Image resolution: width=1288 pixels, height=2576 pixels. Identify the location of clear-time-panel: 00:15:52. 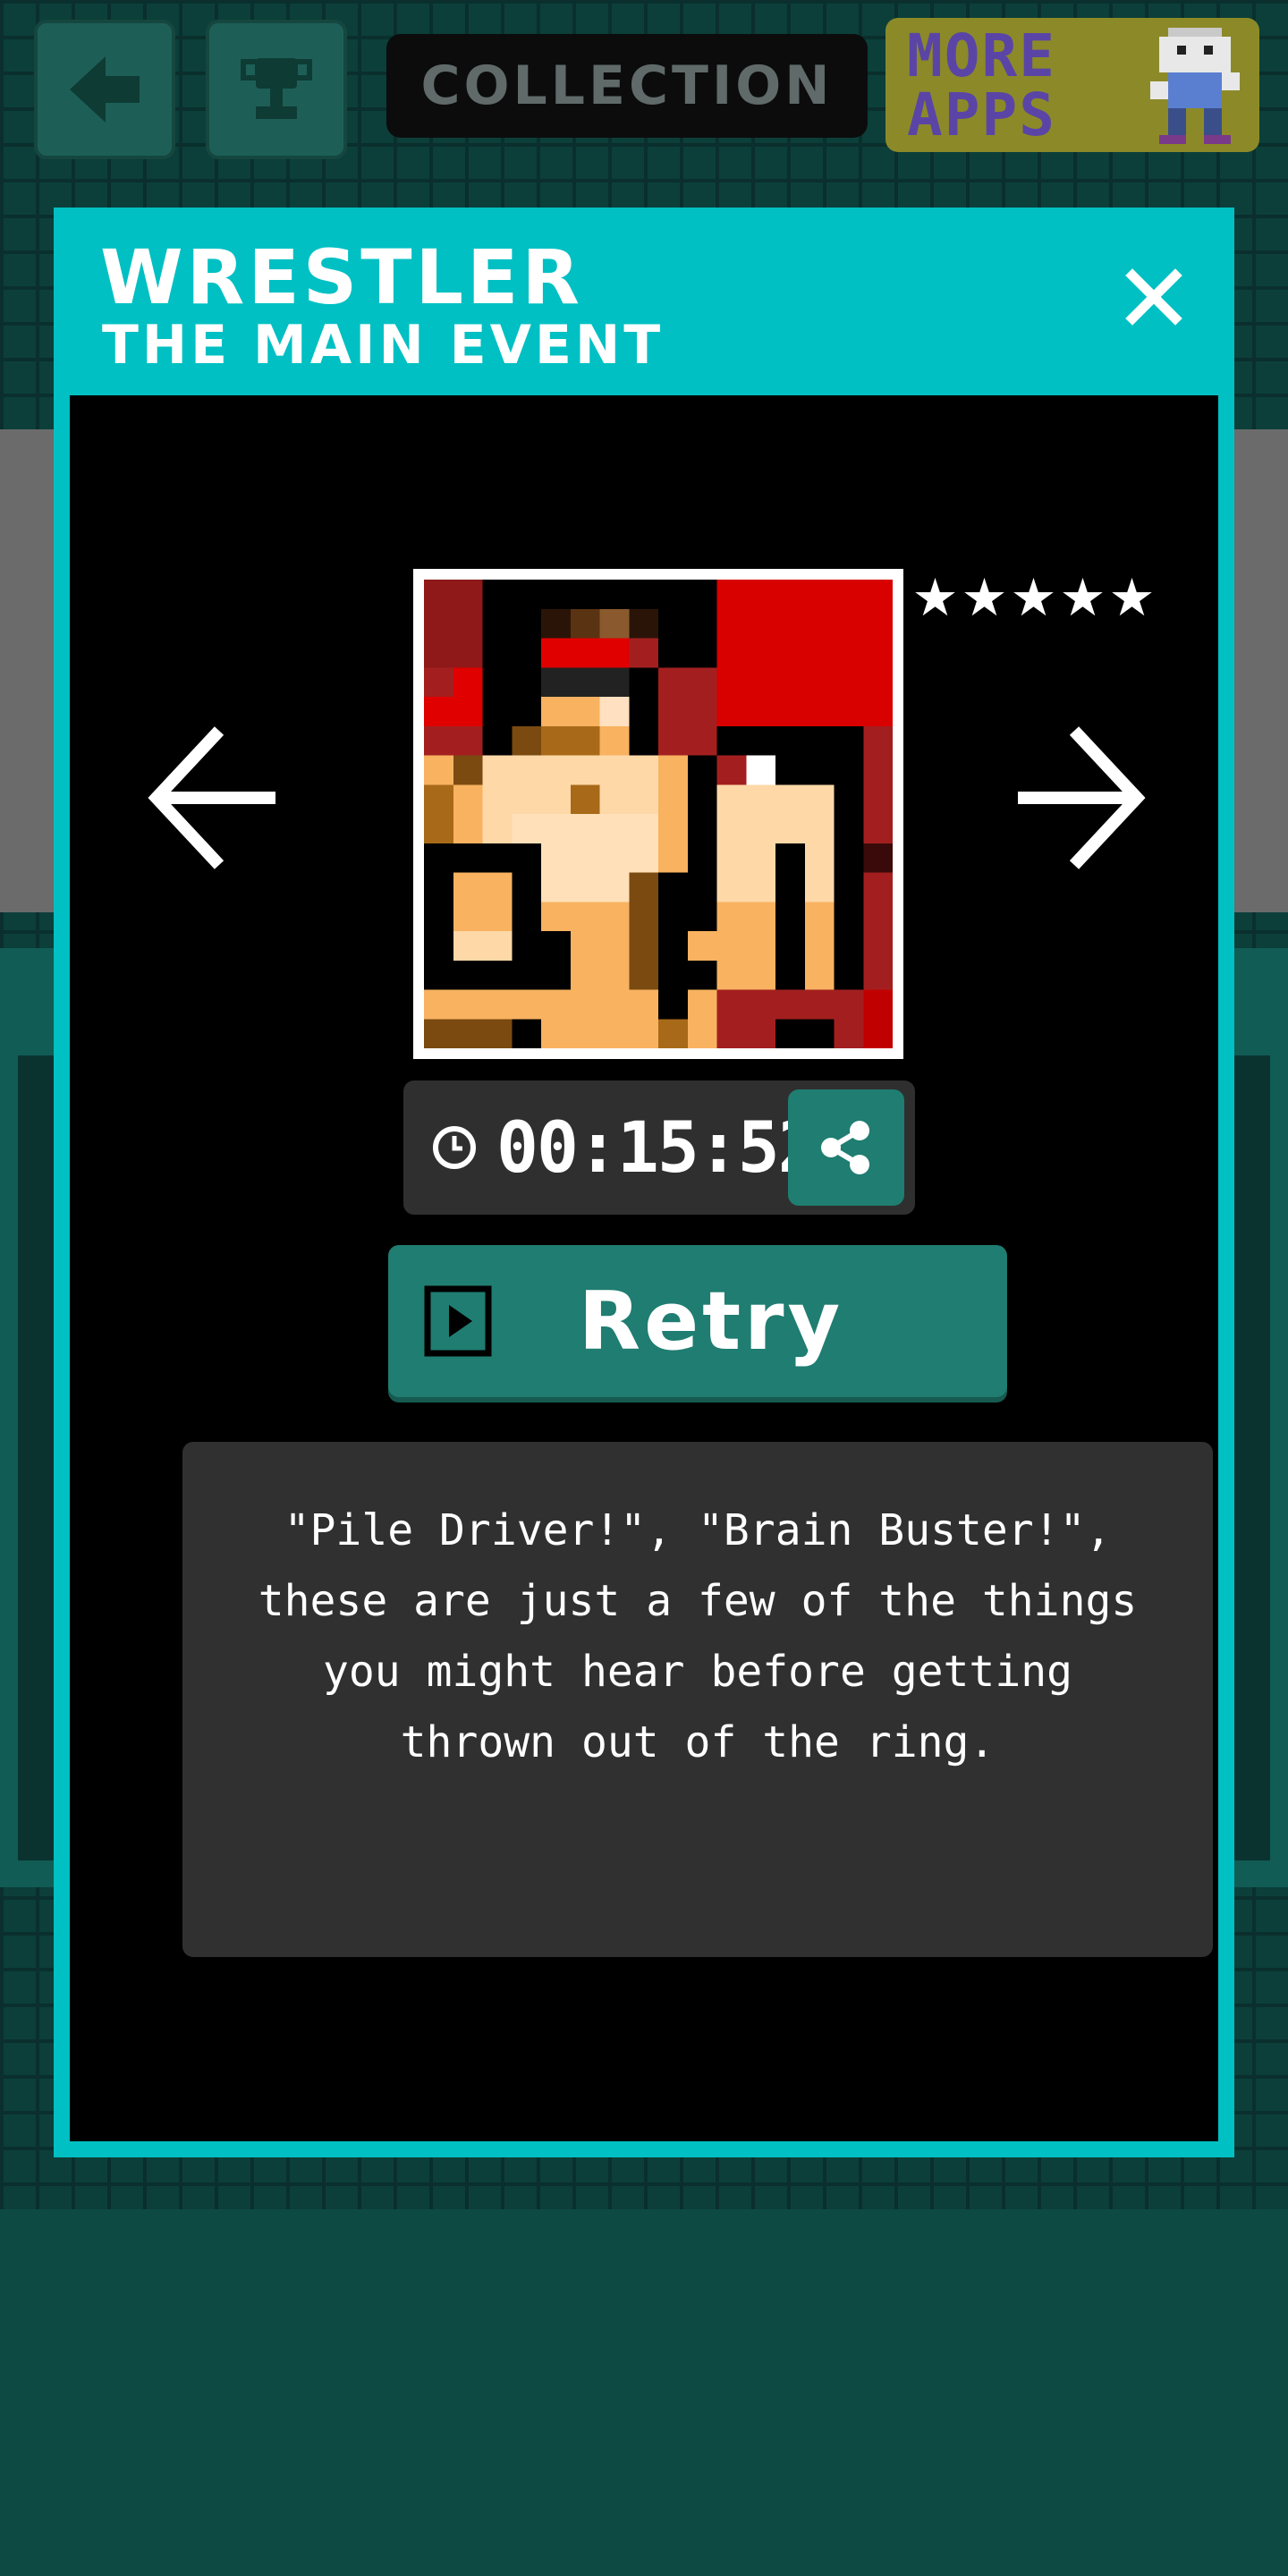
(659, 1147).